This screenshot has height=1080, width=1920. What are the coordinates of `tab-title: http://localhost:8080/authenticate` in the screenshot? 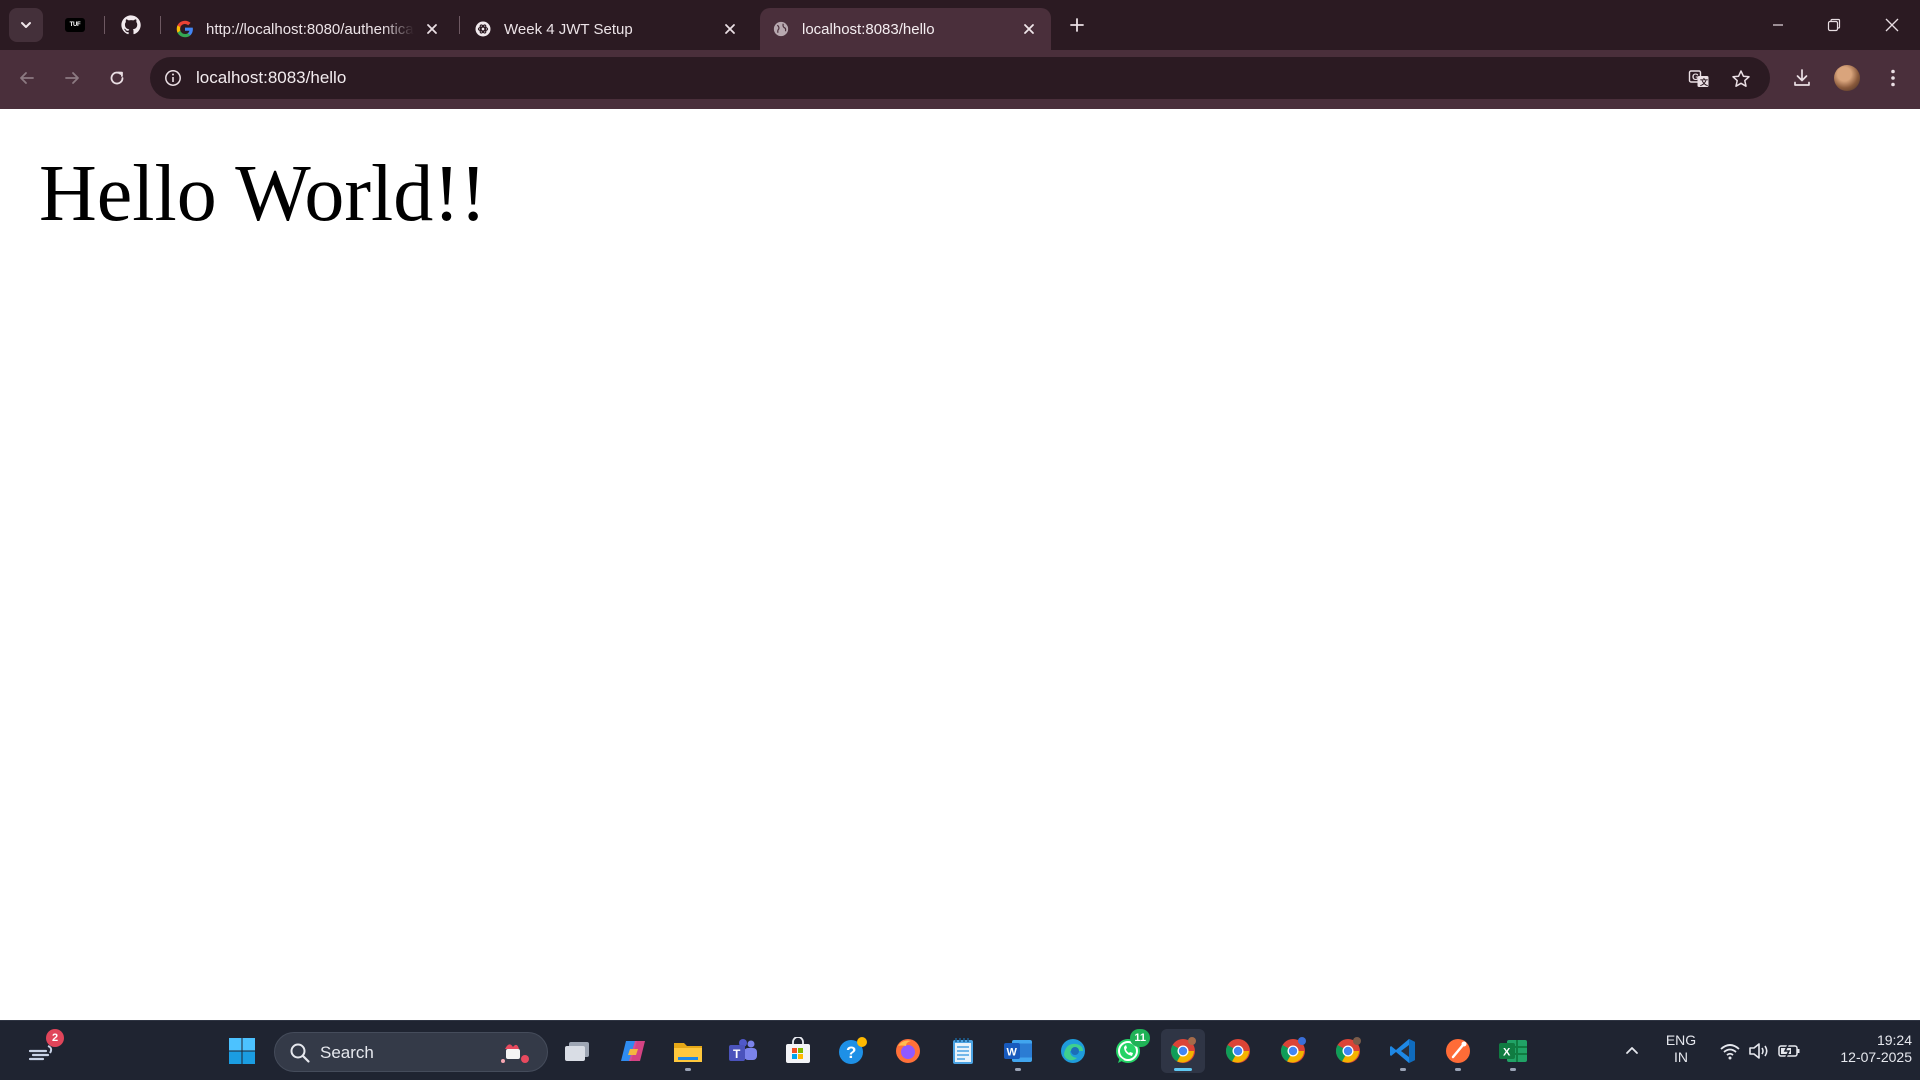 It's located at (310, 29).